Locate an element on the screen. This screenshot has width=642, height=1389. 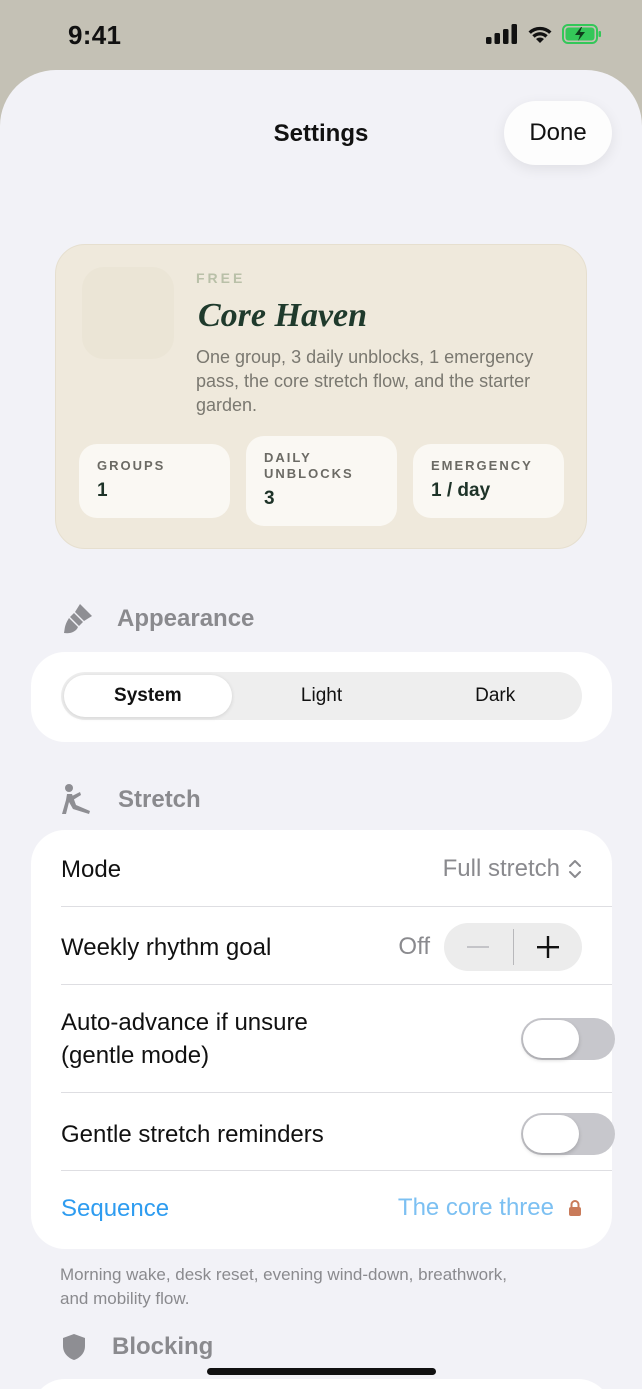
lock-icon is located at coordinates (575, 1208).